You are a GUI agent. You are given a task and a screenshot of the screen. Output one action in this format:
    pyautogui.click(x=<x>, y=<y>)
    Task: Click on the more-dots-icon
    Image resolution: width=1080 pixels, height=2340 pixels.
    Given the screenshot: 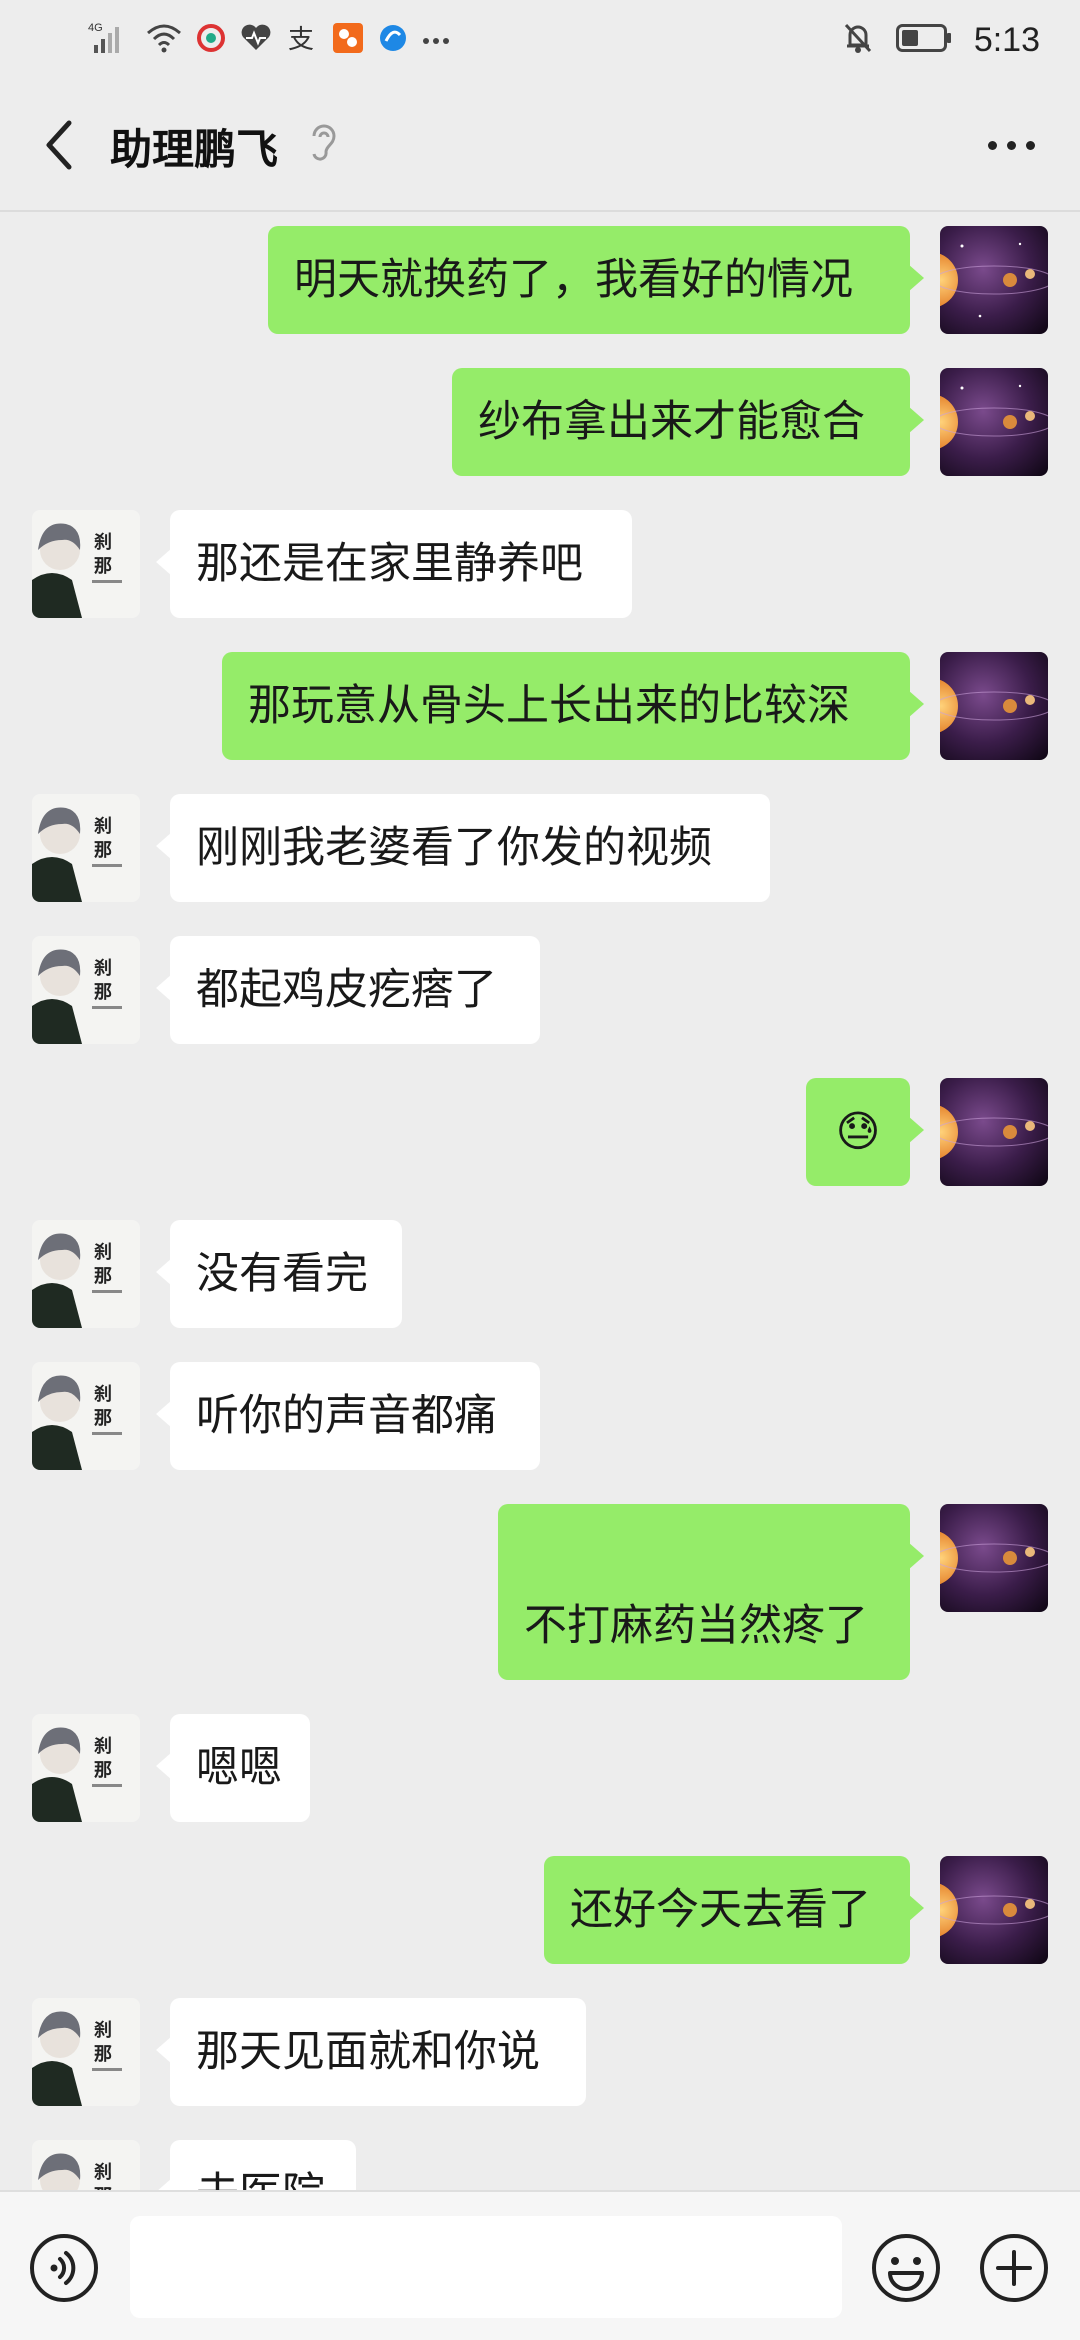 What is the action you would take?
    pyautogui.click(x=436, y=40)
    